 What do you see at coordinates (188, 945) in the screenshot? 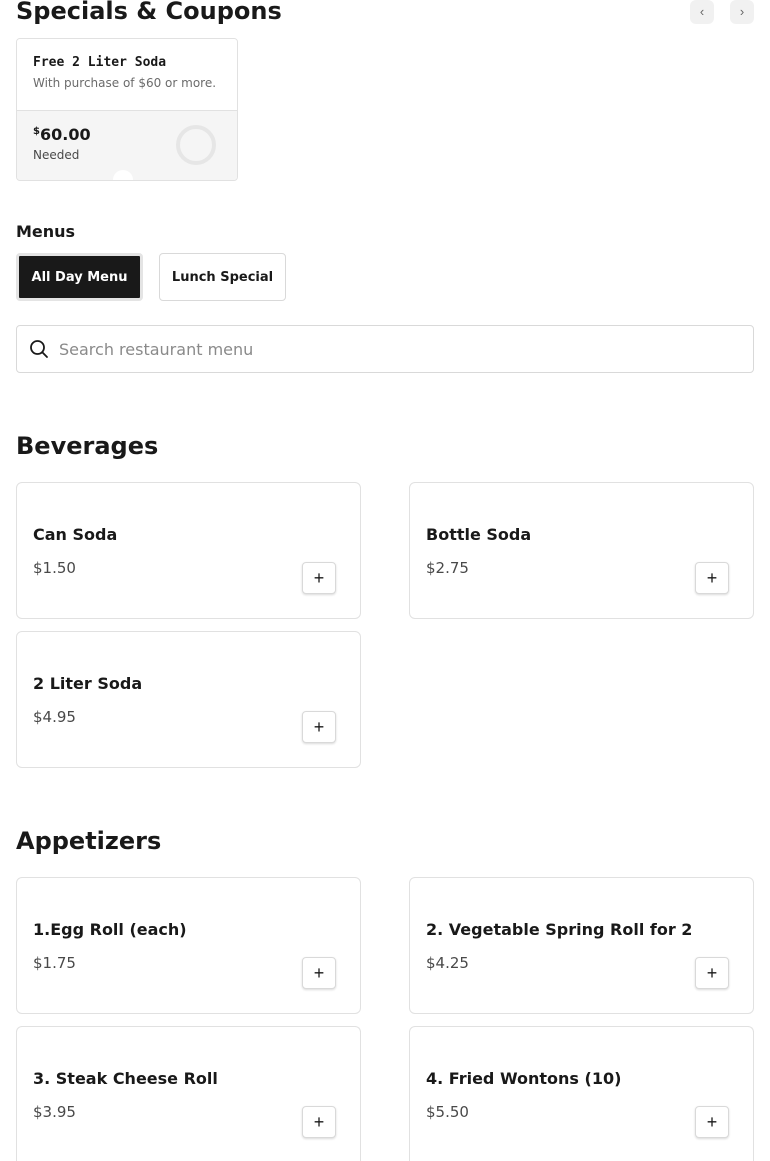
I see `menu-item-card: 1.Egg Roll (each) $1.75 +` at bounding box center [188, 945].